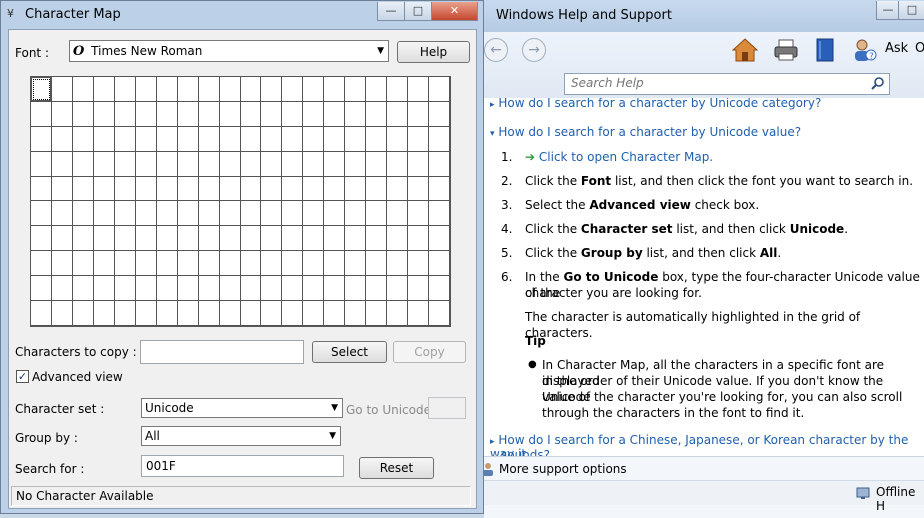 The height and width of the screenshot is (518, 924). Describe the element at coordinates (222, 352) in the screenshot. I see `characters-to-copy-input` at that location.